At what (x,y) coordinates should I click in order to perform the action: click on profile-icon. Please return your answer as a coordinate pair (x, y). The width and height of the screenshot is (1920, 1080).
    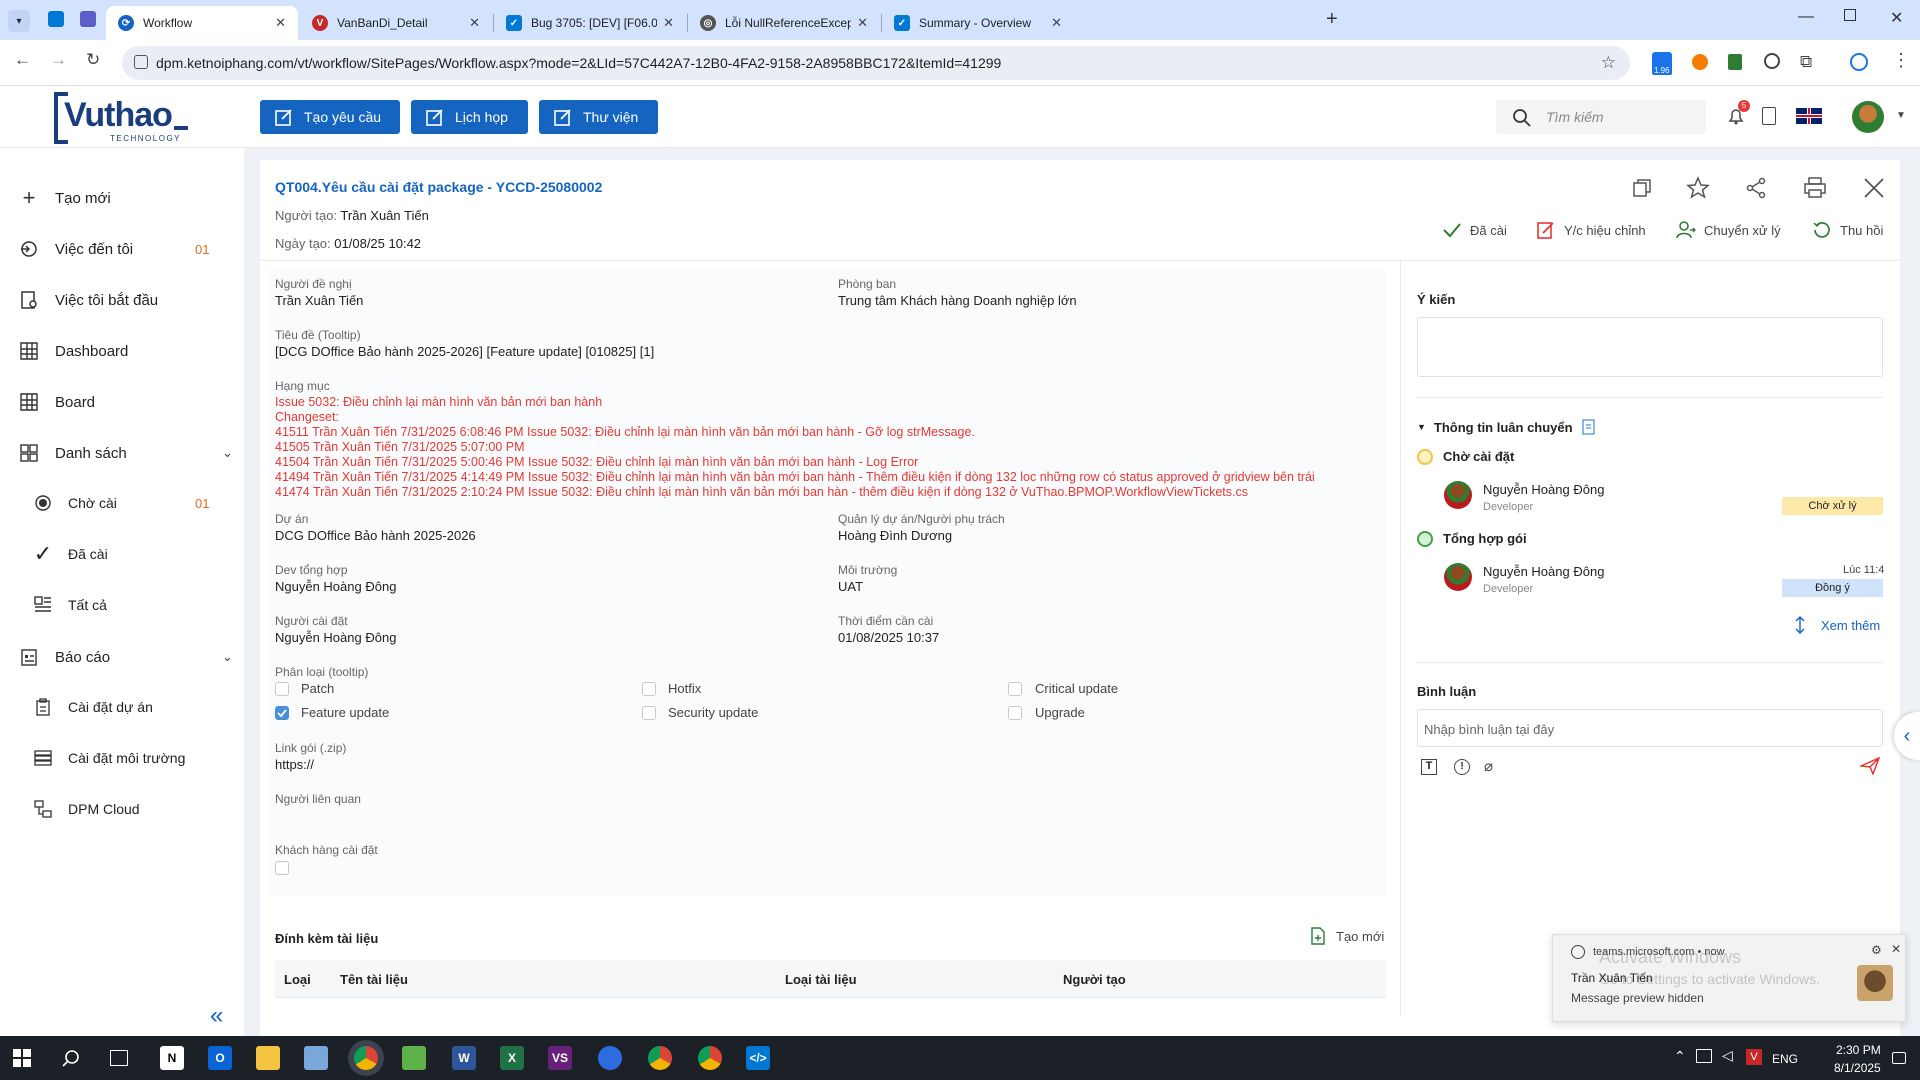
    Looking at the image, I should click on (1859, 62).